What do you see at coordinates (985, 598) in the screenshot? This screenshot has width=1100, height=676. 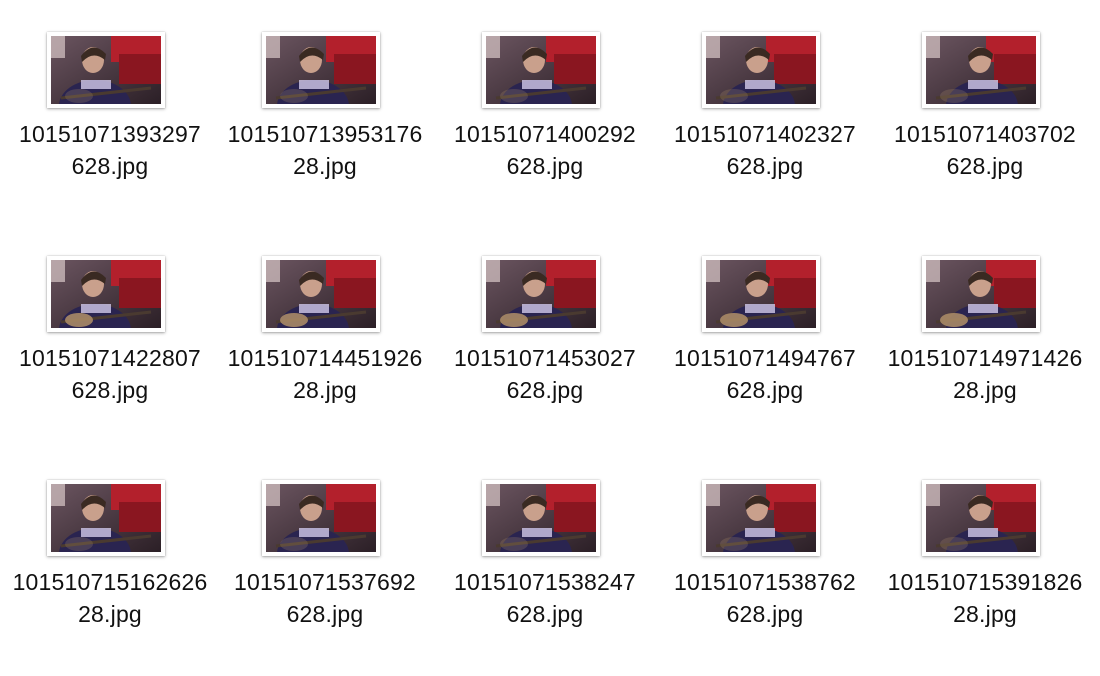 I see `file-name-label: 101510715391826 28.jpg` at bounding box center [985, 598].